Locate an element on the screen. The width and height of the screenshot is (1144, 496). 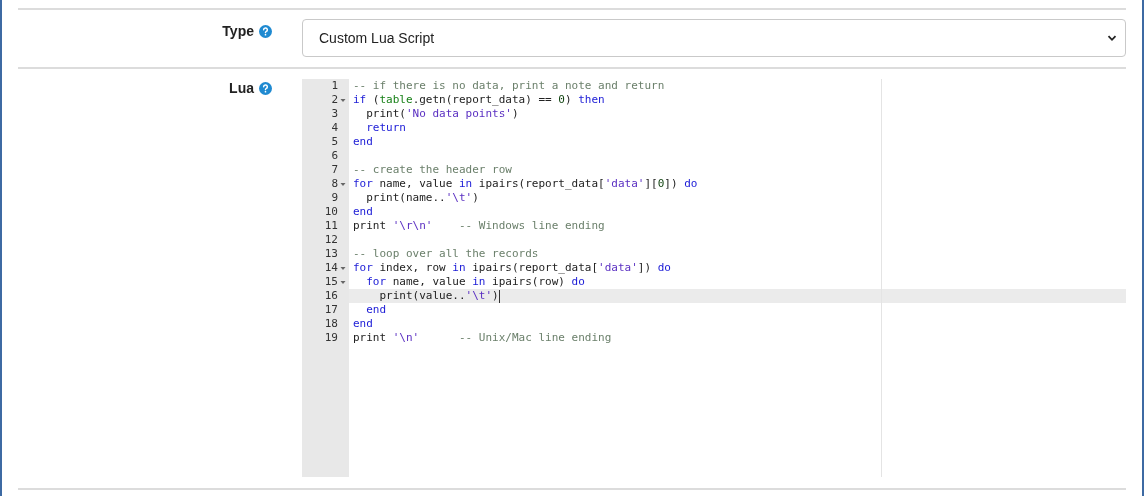
line-number: 8 is located at coordinates (334, 184).